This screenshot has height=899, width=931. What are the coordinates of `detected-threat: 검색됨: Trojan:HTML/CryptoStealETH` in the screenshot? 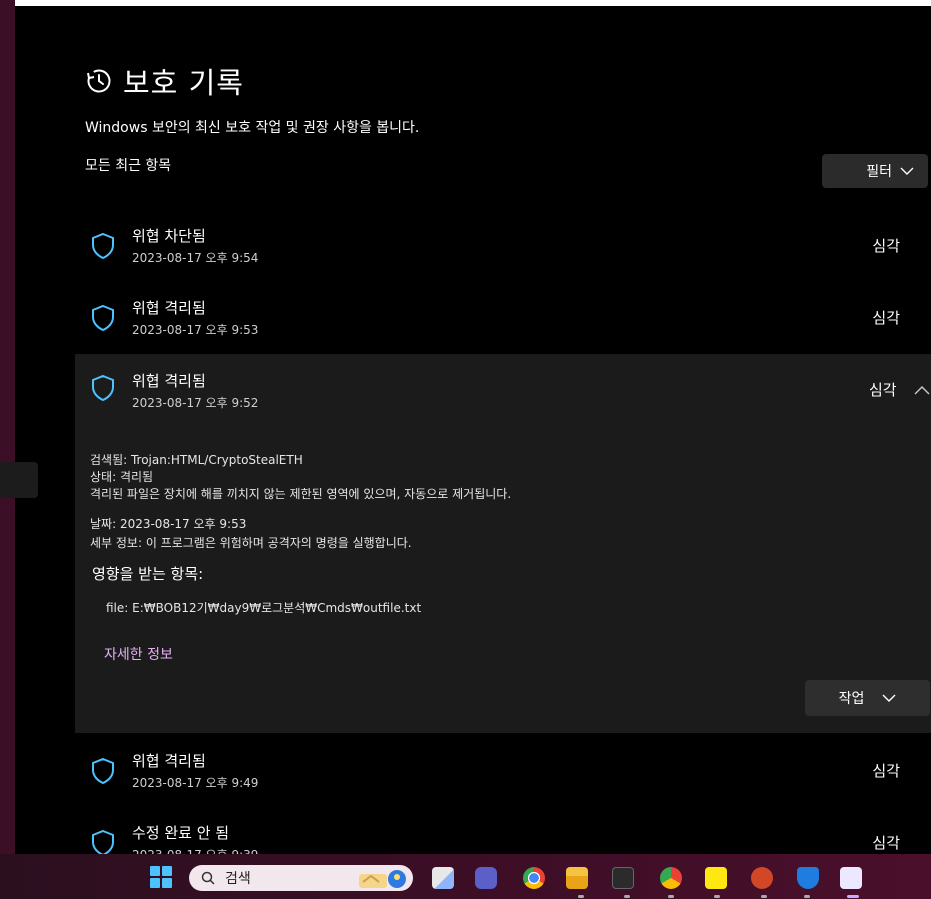 It's located at (196, 460).